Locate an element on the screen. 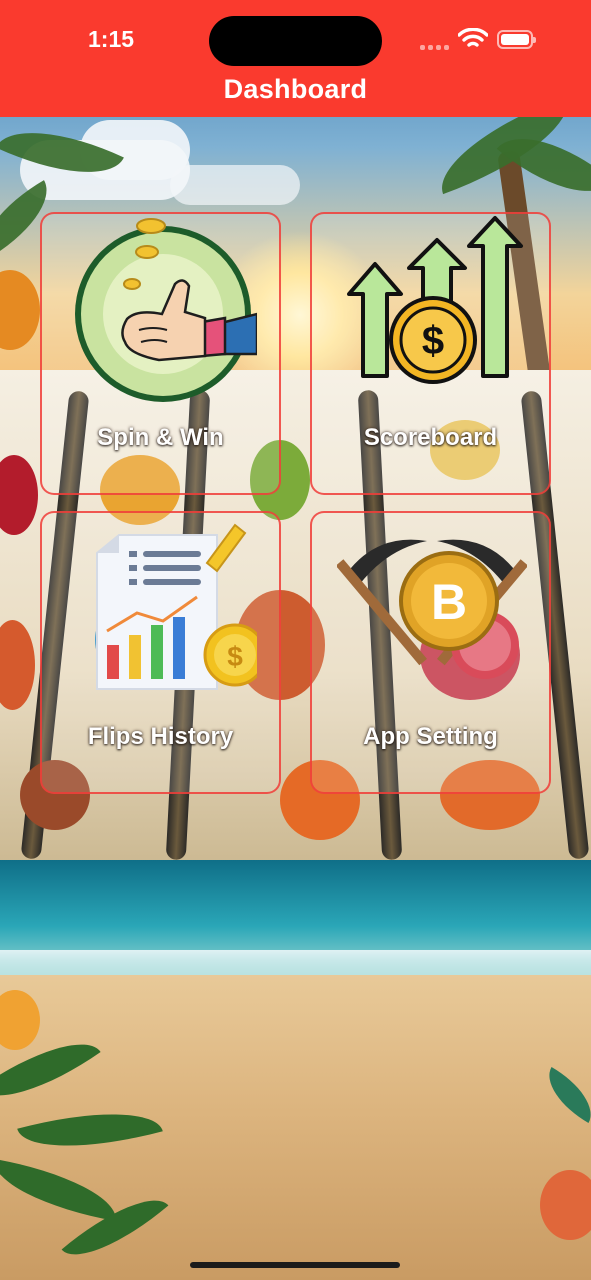  home-indicator is located at coordinates (295, 1265).